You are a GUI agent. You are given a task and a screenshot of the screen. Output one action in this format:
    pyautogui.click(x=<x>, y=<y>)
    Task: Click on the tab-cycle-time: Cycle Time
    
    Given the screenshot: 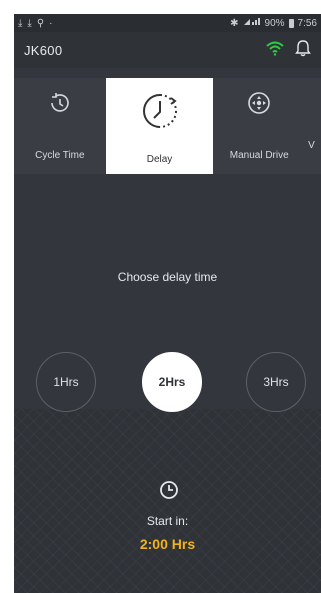 What is the action you would take?
    pyautogui.click(x=60, y=126)
    